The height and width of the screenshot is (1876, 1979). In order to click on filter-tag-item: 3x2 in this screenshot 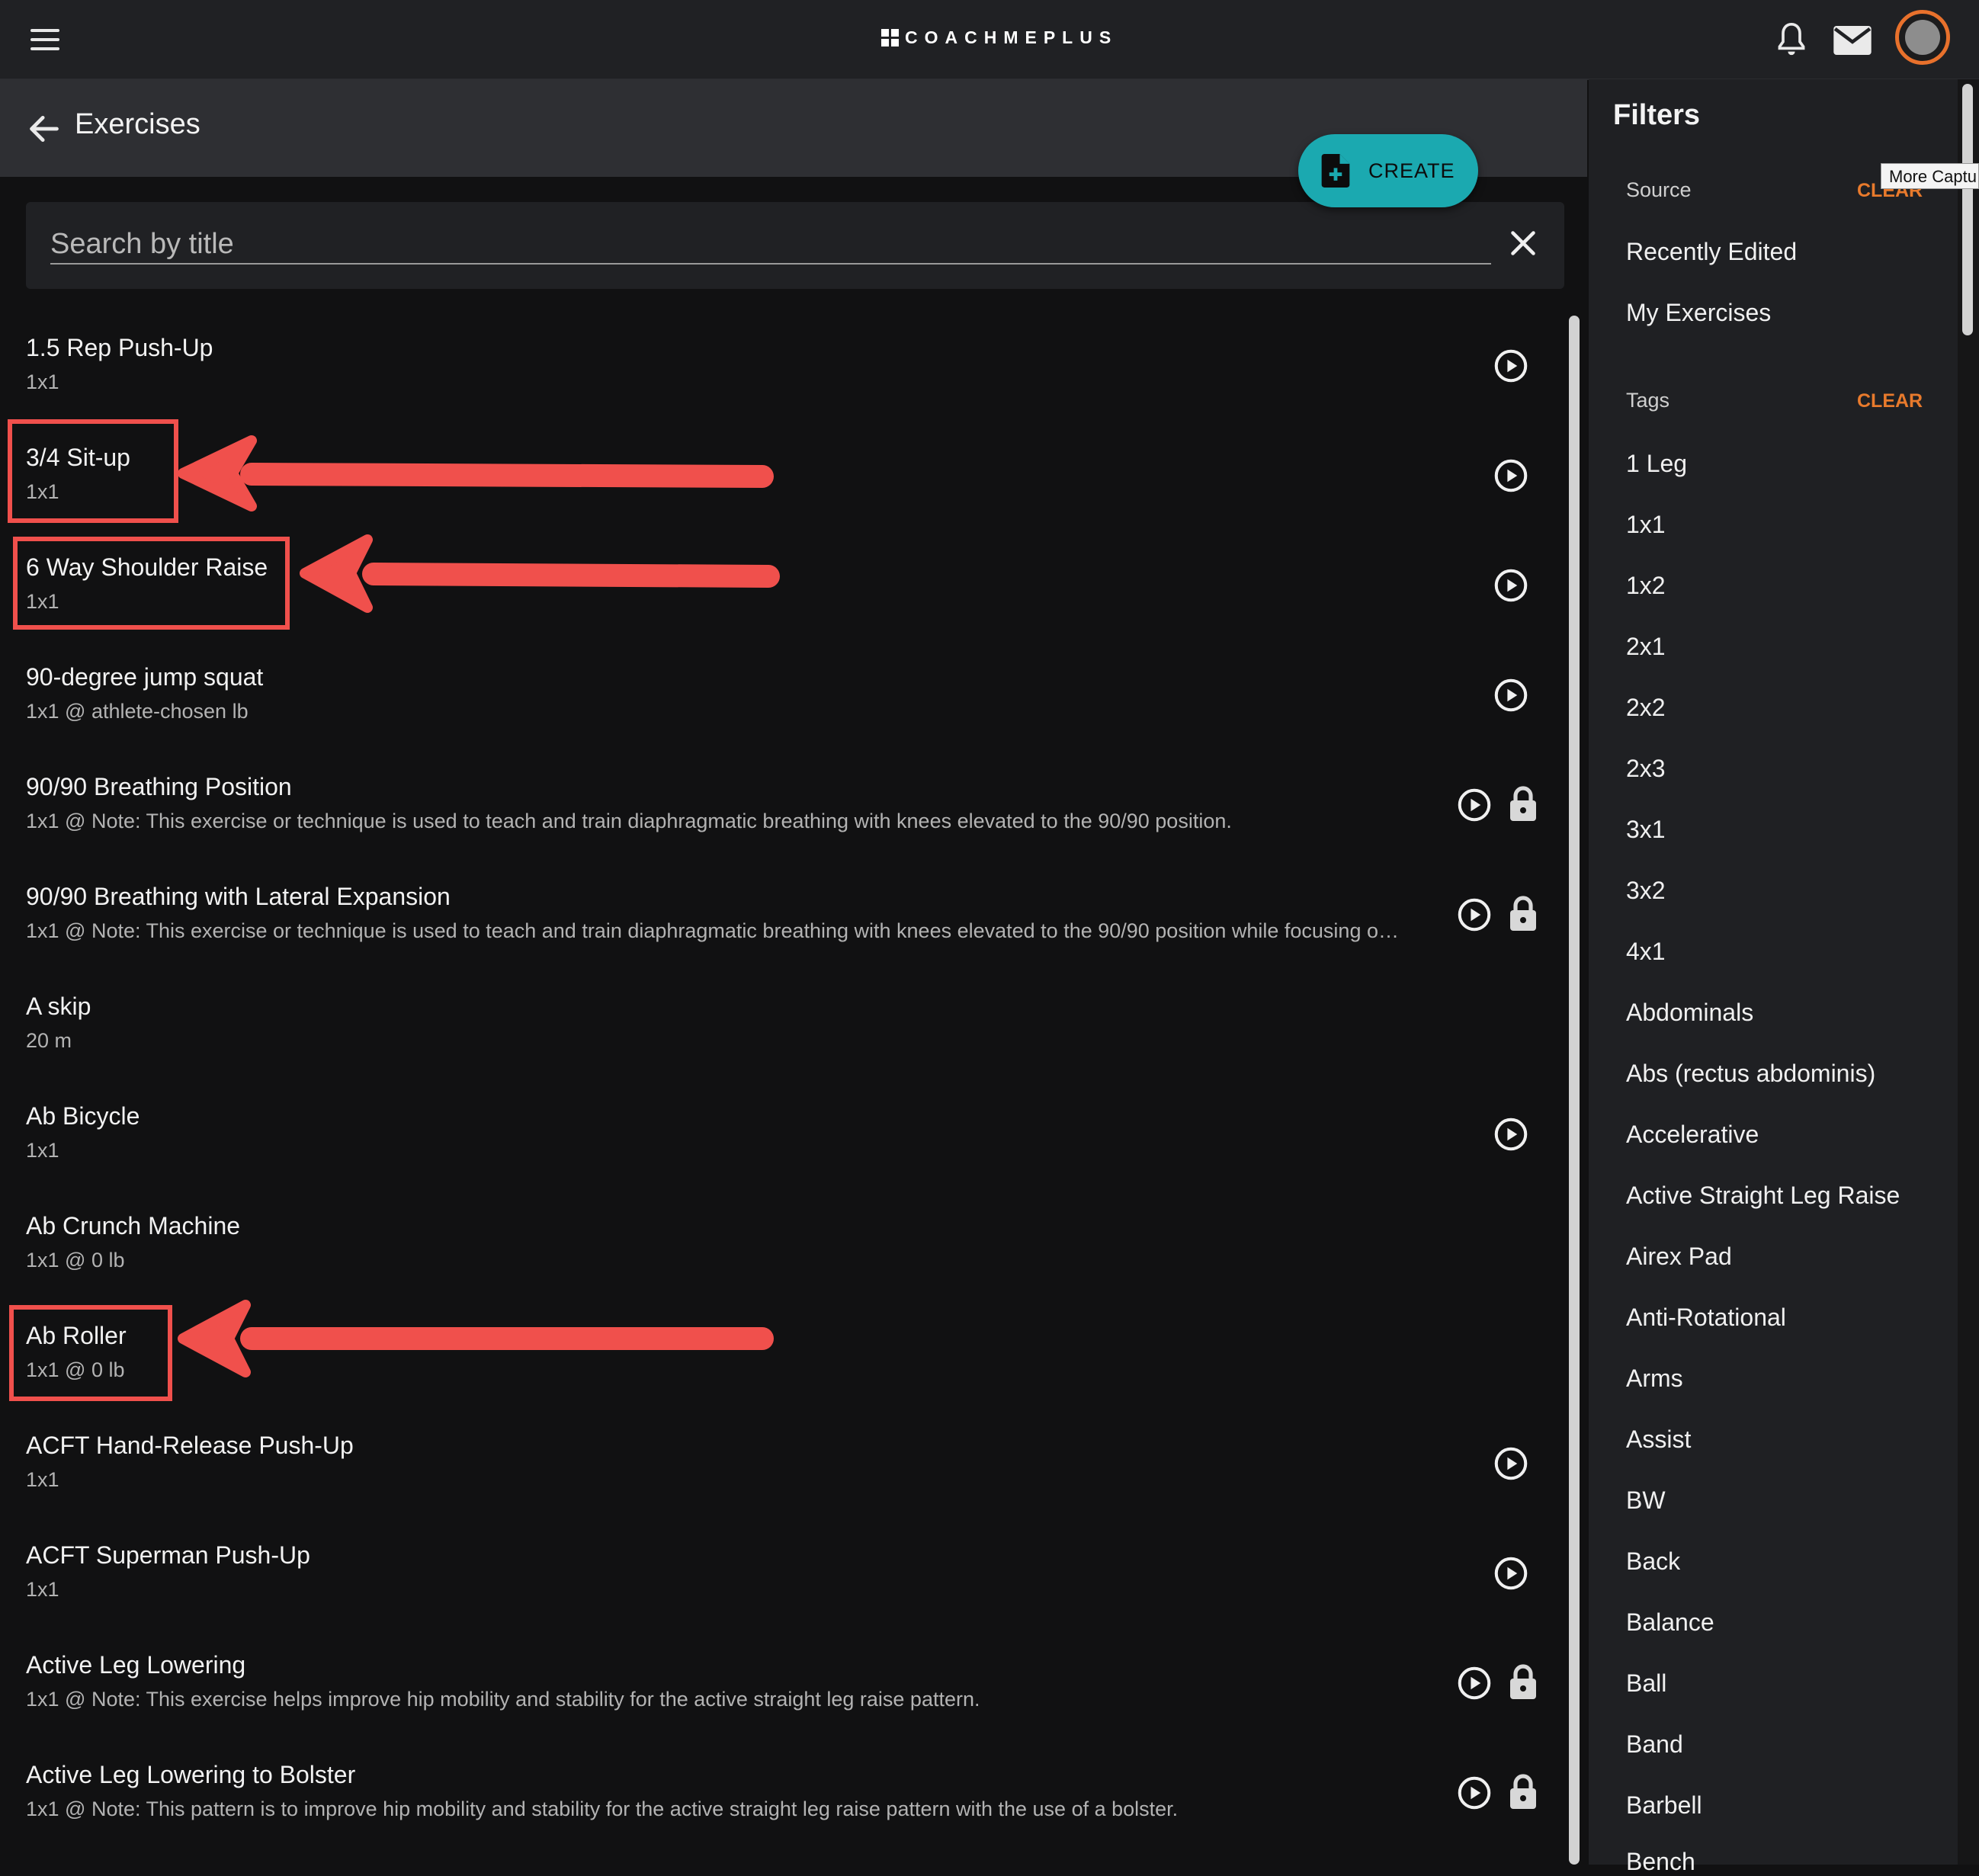, I will do `click(1646, 891)`.